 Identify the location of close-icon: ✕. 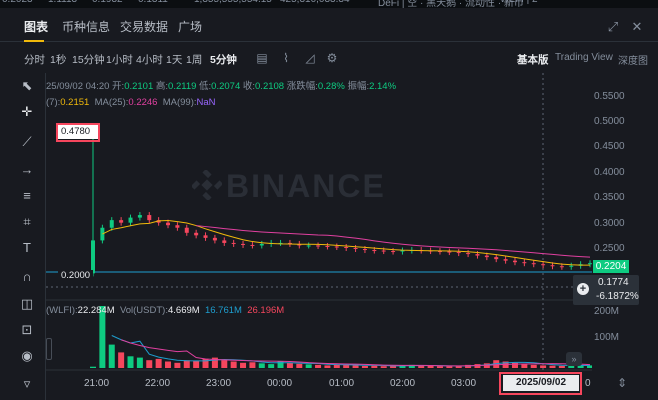
(637, 27).